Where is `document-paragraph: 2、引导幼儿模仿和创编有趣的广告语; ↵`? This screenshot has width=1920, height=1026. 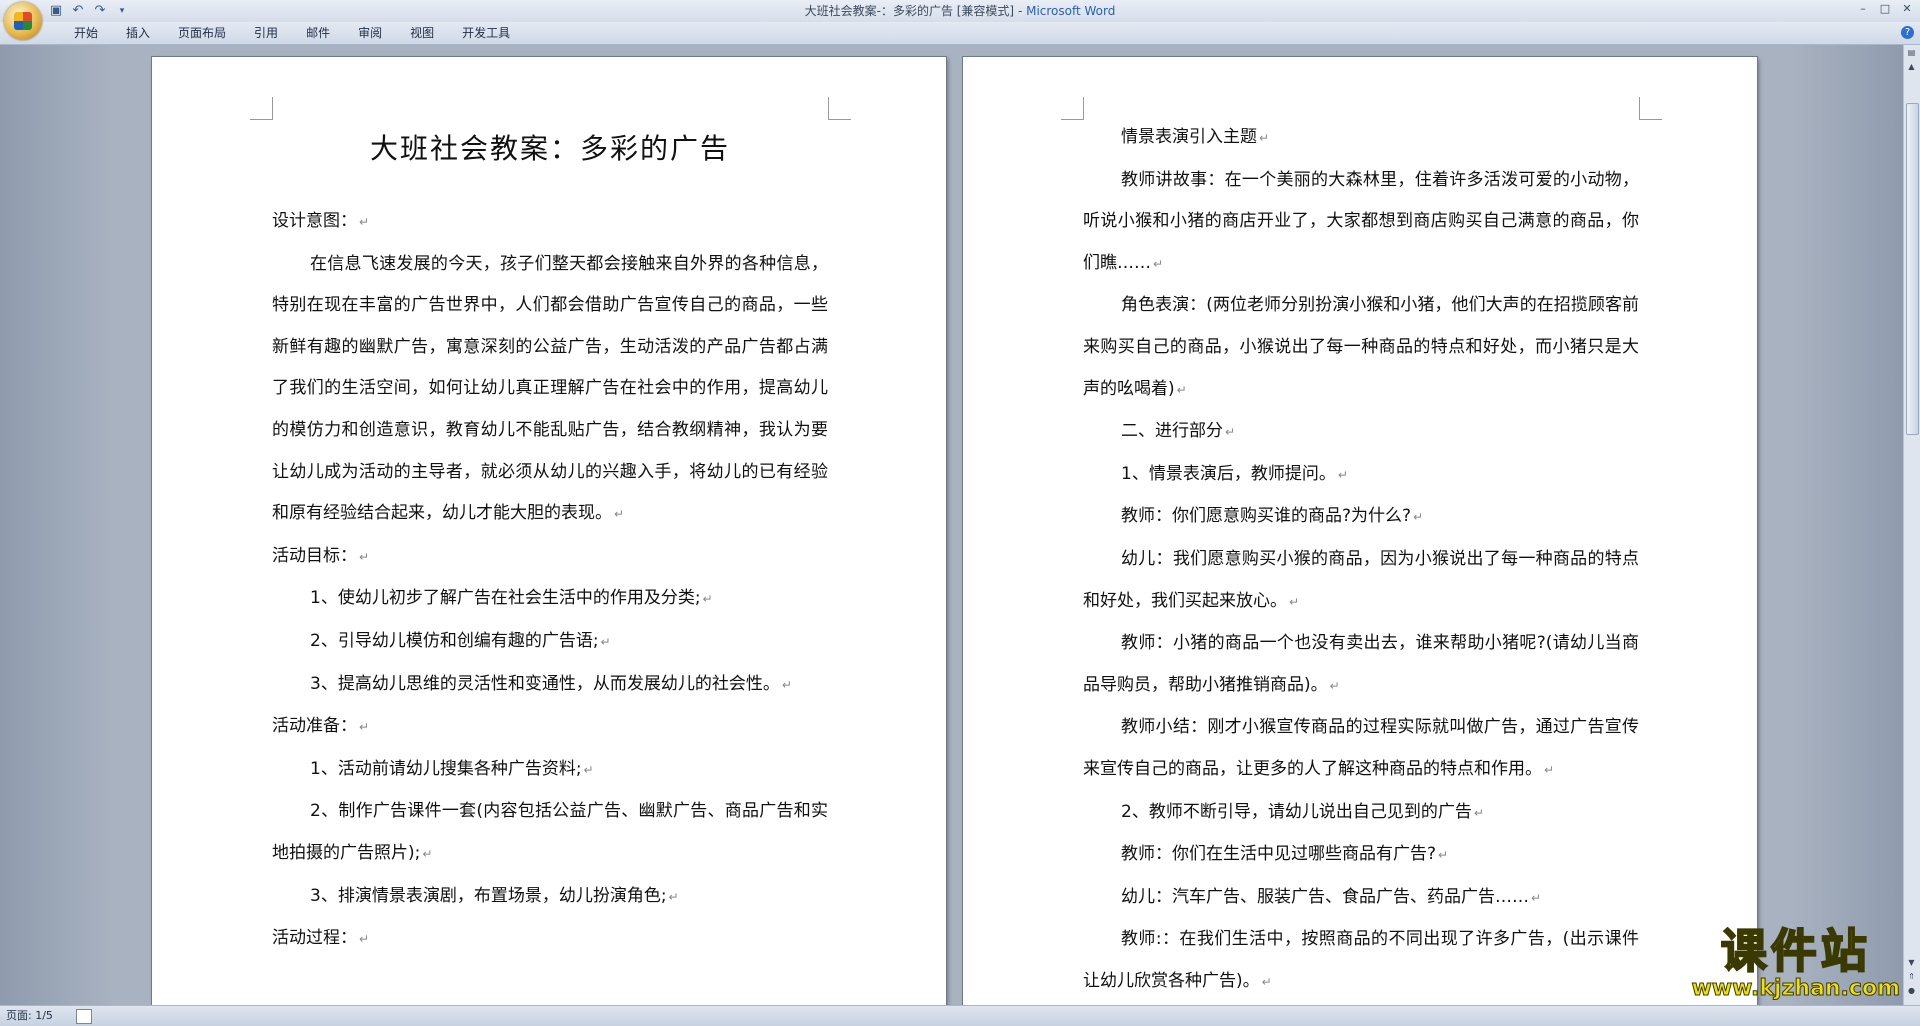
document-paragraph: 2、引导幼儿模仿和创编有趣的广告语; ↵ is located at coordinates (550, 642).